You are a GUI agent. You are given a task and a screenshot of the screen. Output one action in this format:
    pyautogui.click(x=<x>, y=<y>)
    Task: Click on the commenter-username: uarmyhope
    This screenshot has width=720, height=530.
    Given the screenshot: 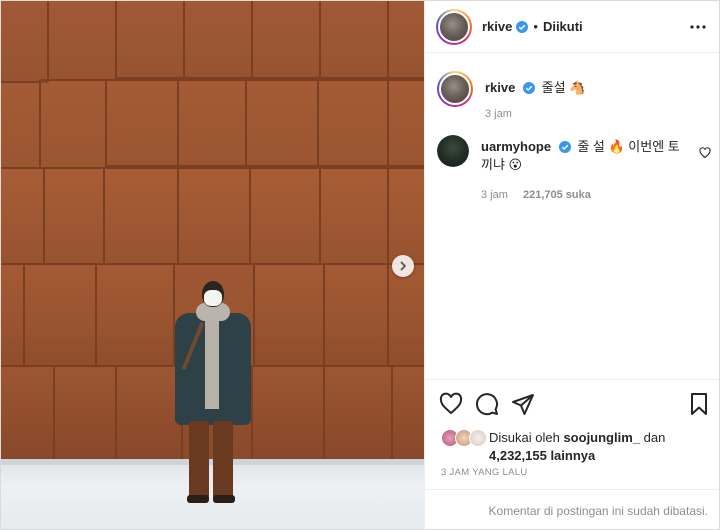 What is the action you would take?
    pyautogui.click(x=516, y=146)
    